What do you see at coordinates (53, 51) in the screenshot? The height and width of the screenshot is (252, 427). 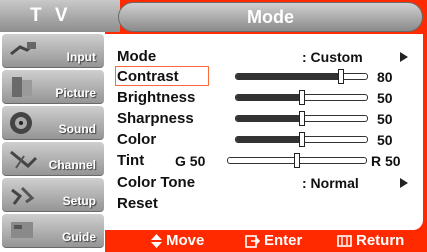 I see `sidebar-item-input: Input` at bounding box center [53, 51].